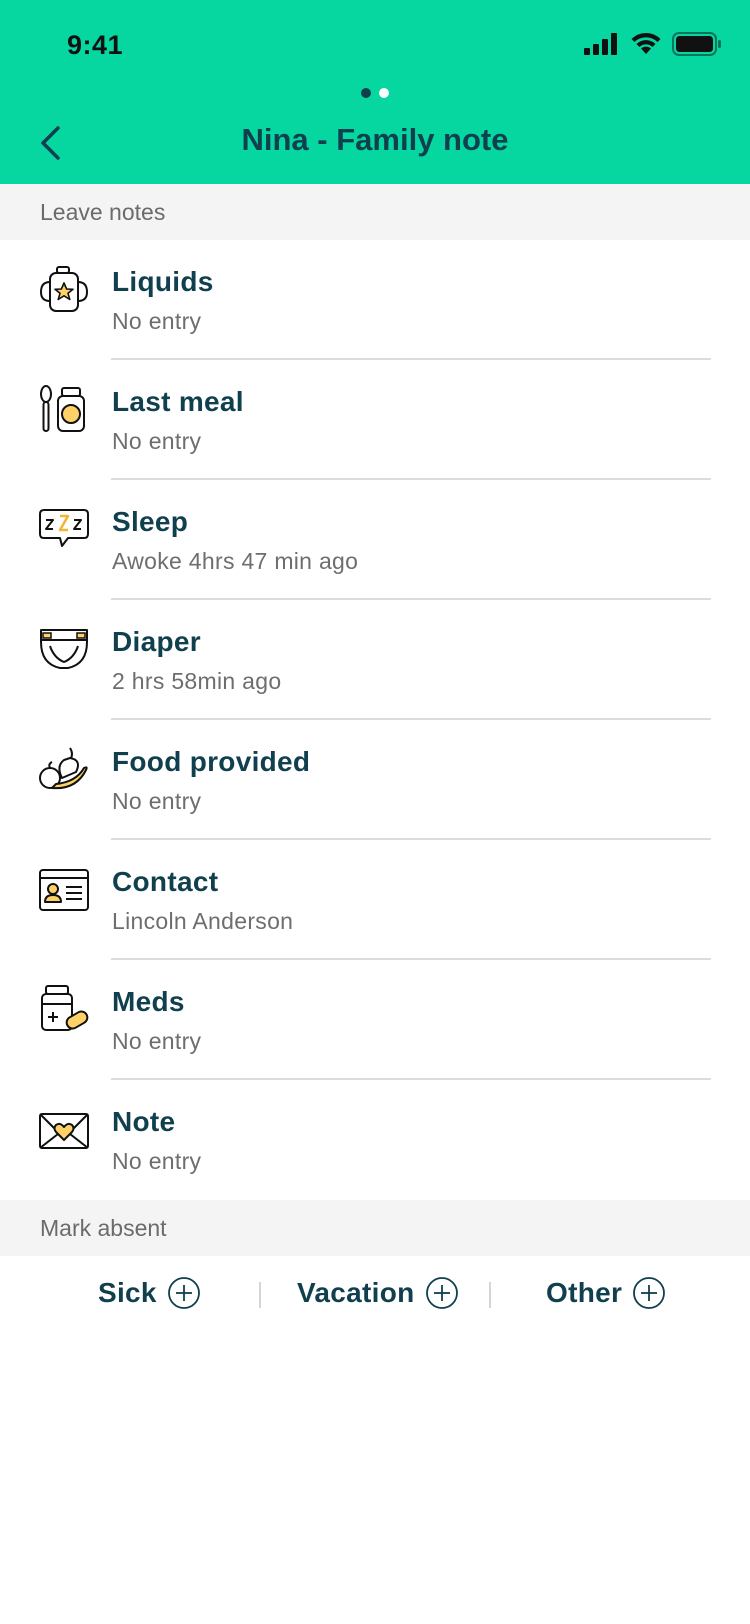 This screenshot has height=1624, width=750. Describe the element at coordinates (384, 93) in the screenshot. I see `page-dot` at that location.